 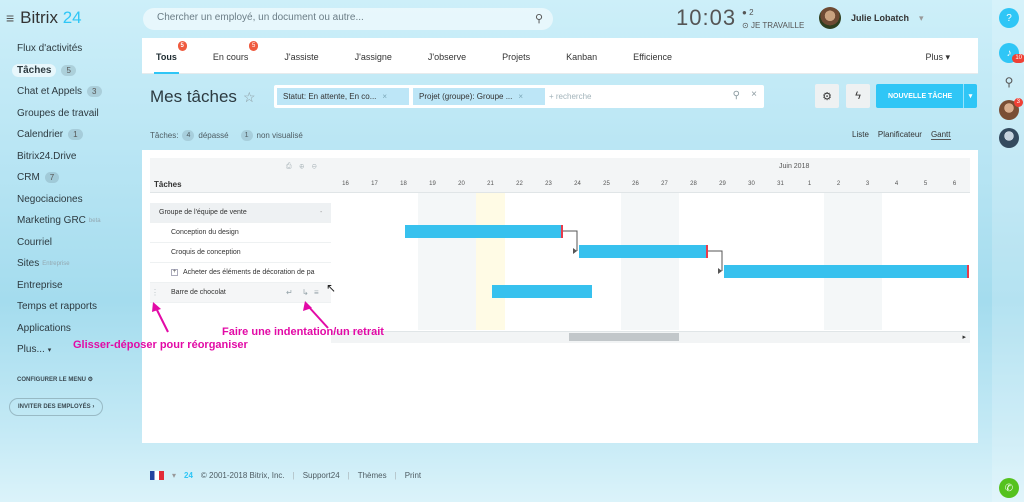 What do you see at coordinates (249, 97) in the screenshot?
I see `star-icon: ☆` at bounding box center [249, 97].